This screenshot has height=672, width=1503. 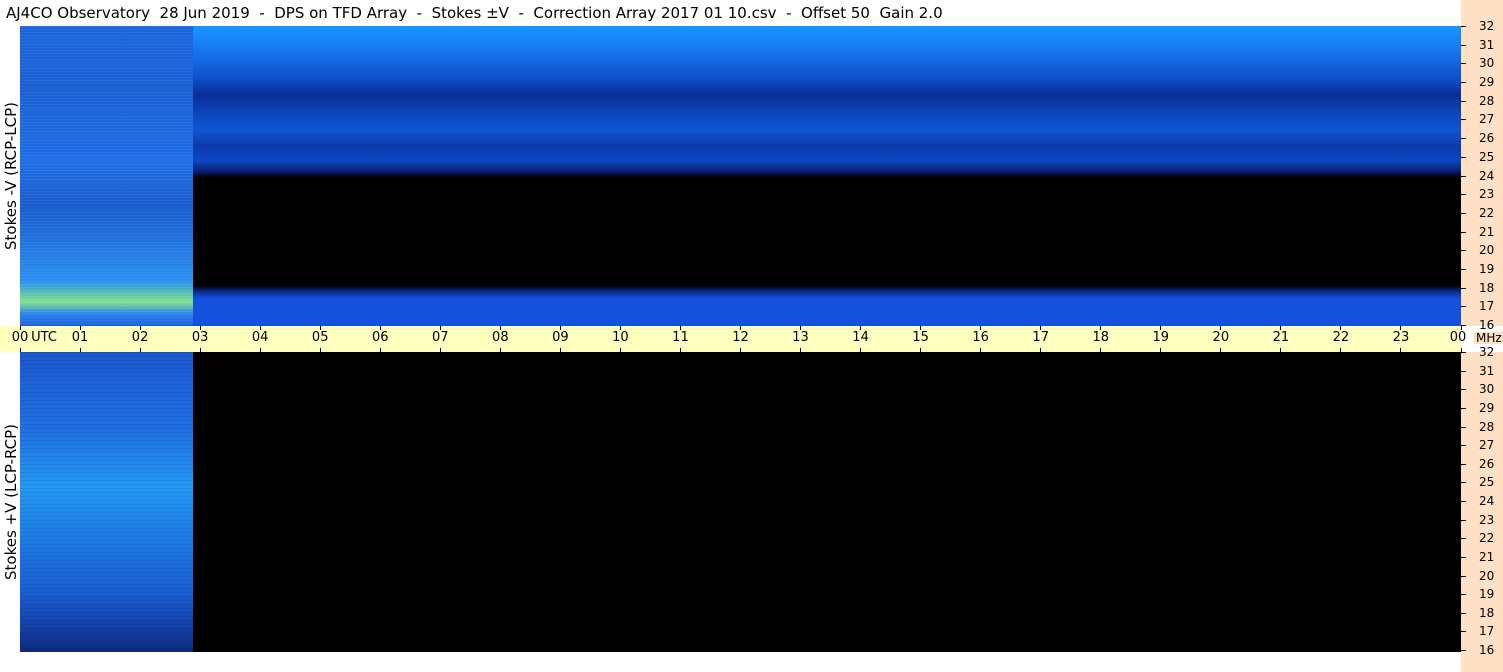 I want to click on top-frequency-axis: 32 31 30 29 28 27 26 25 24 23 22 21 20 19 18 17 16, so click(x=1482, y=165).